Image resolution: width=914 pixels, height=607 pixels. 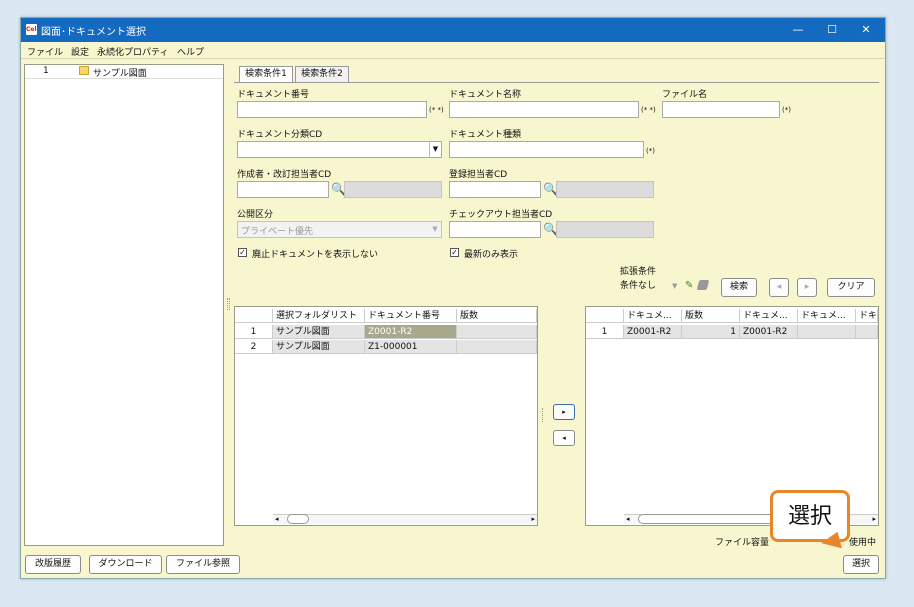 I want to click on tree-row: 1 サンプル図面, so click(x=124, y=72).